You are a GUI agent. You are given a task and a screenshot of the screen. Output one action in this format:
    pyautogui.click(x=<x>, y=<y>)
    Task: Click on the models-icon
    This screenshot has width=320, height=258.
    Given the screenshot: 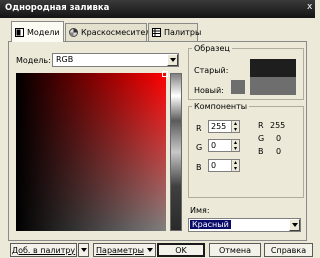 What is the action you would take?
    pyautogui.click(x=19, y=32)
    